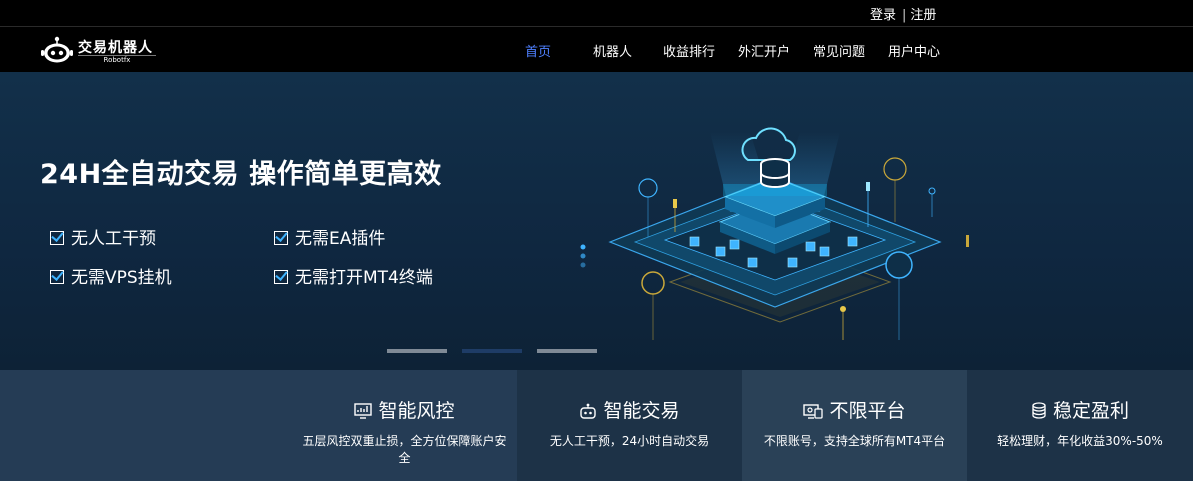 This screenshot has width=1193, height=481. What do you see at coordinates (404, 449) in the screenshot?
I see `feature-desc: 五层风控双重止损，全方位保障账户安全` at bounding box center [404, 449].